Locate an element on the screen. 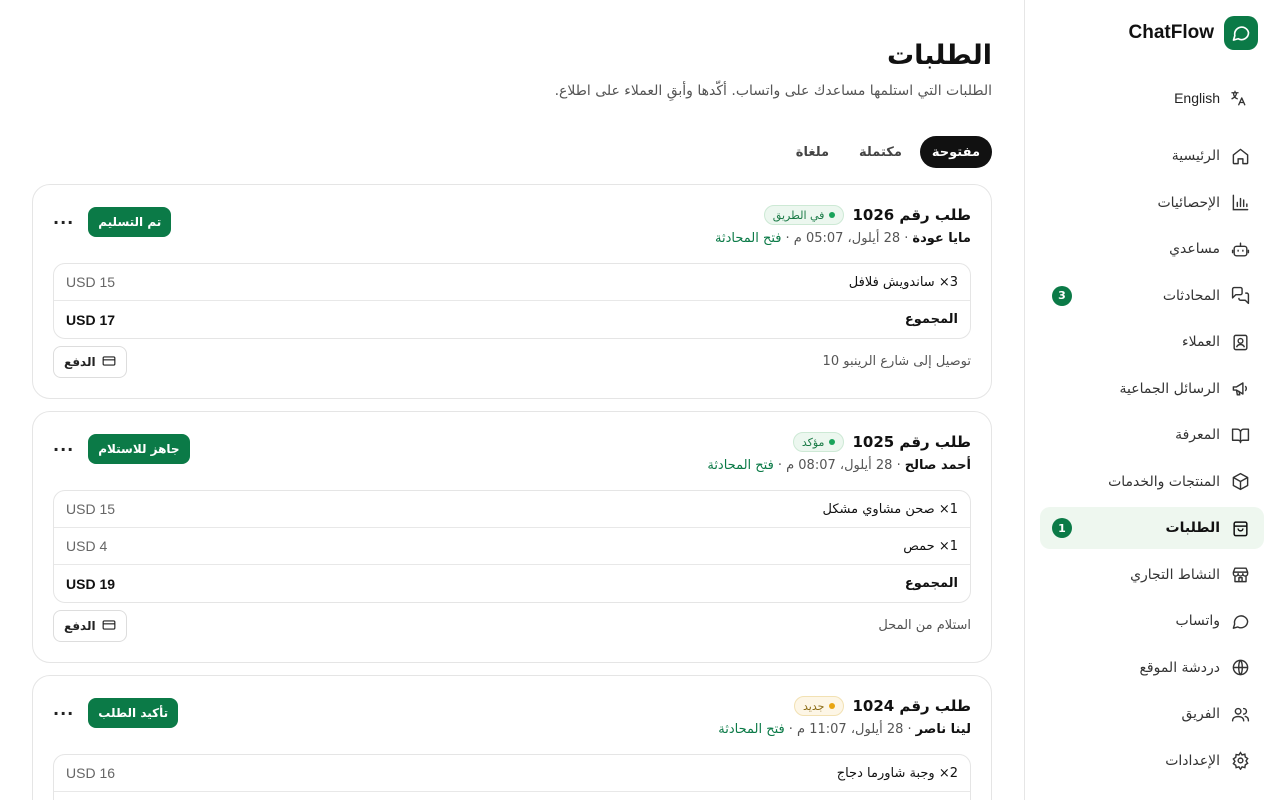 The image size is (1280, 800). order-title: طلب رقم 1024 is located at coordinates (911, 706).